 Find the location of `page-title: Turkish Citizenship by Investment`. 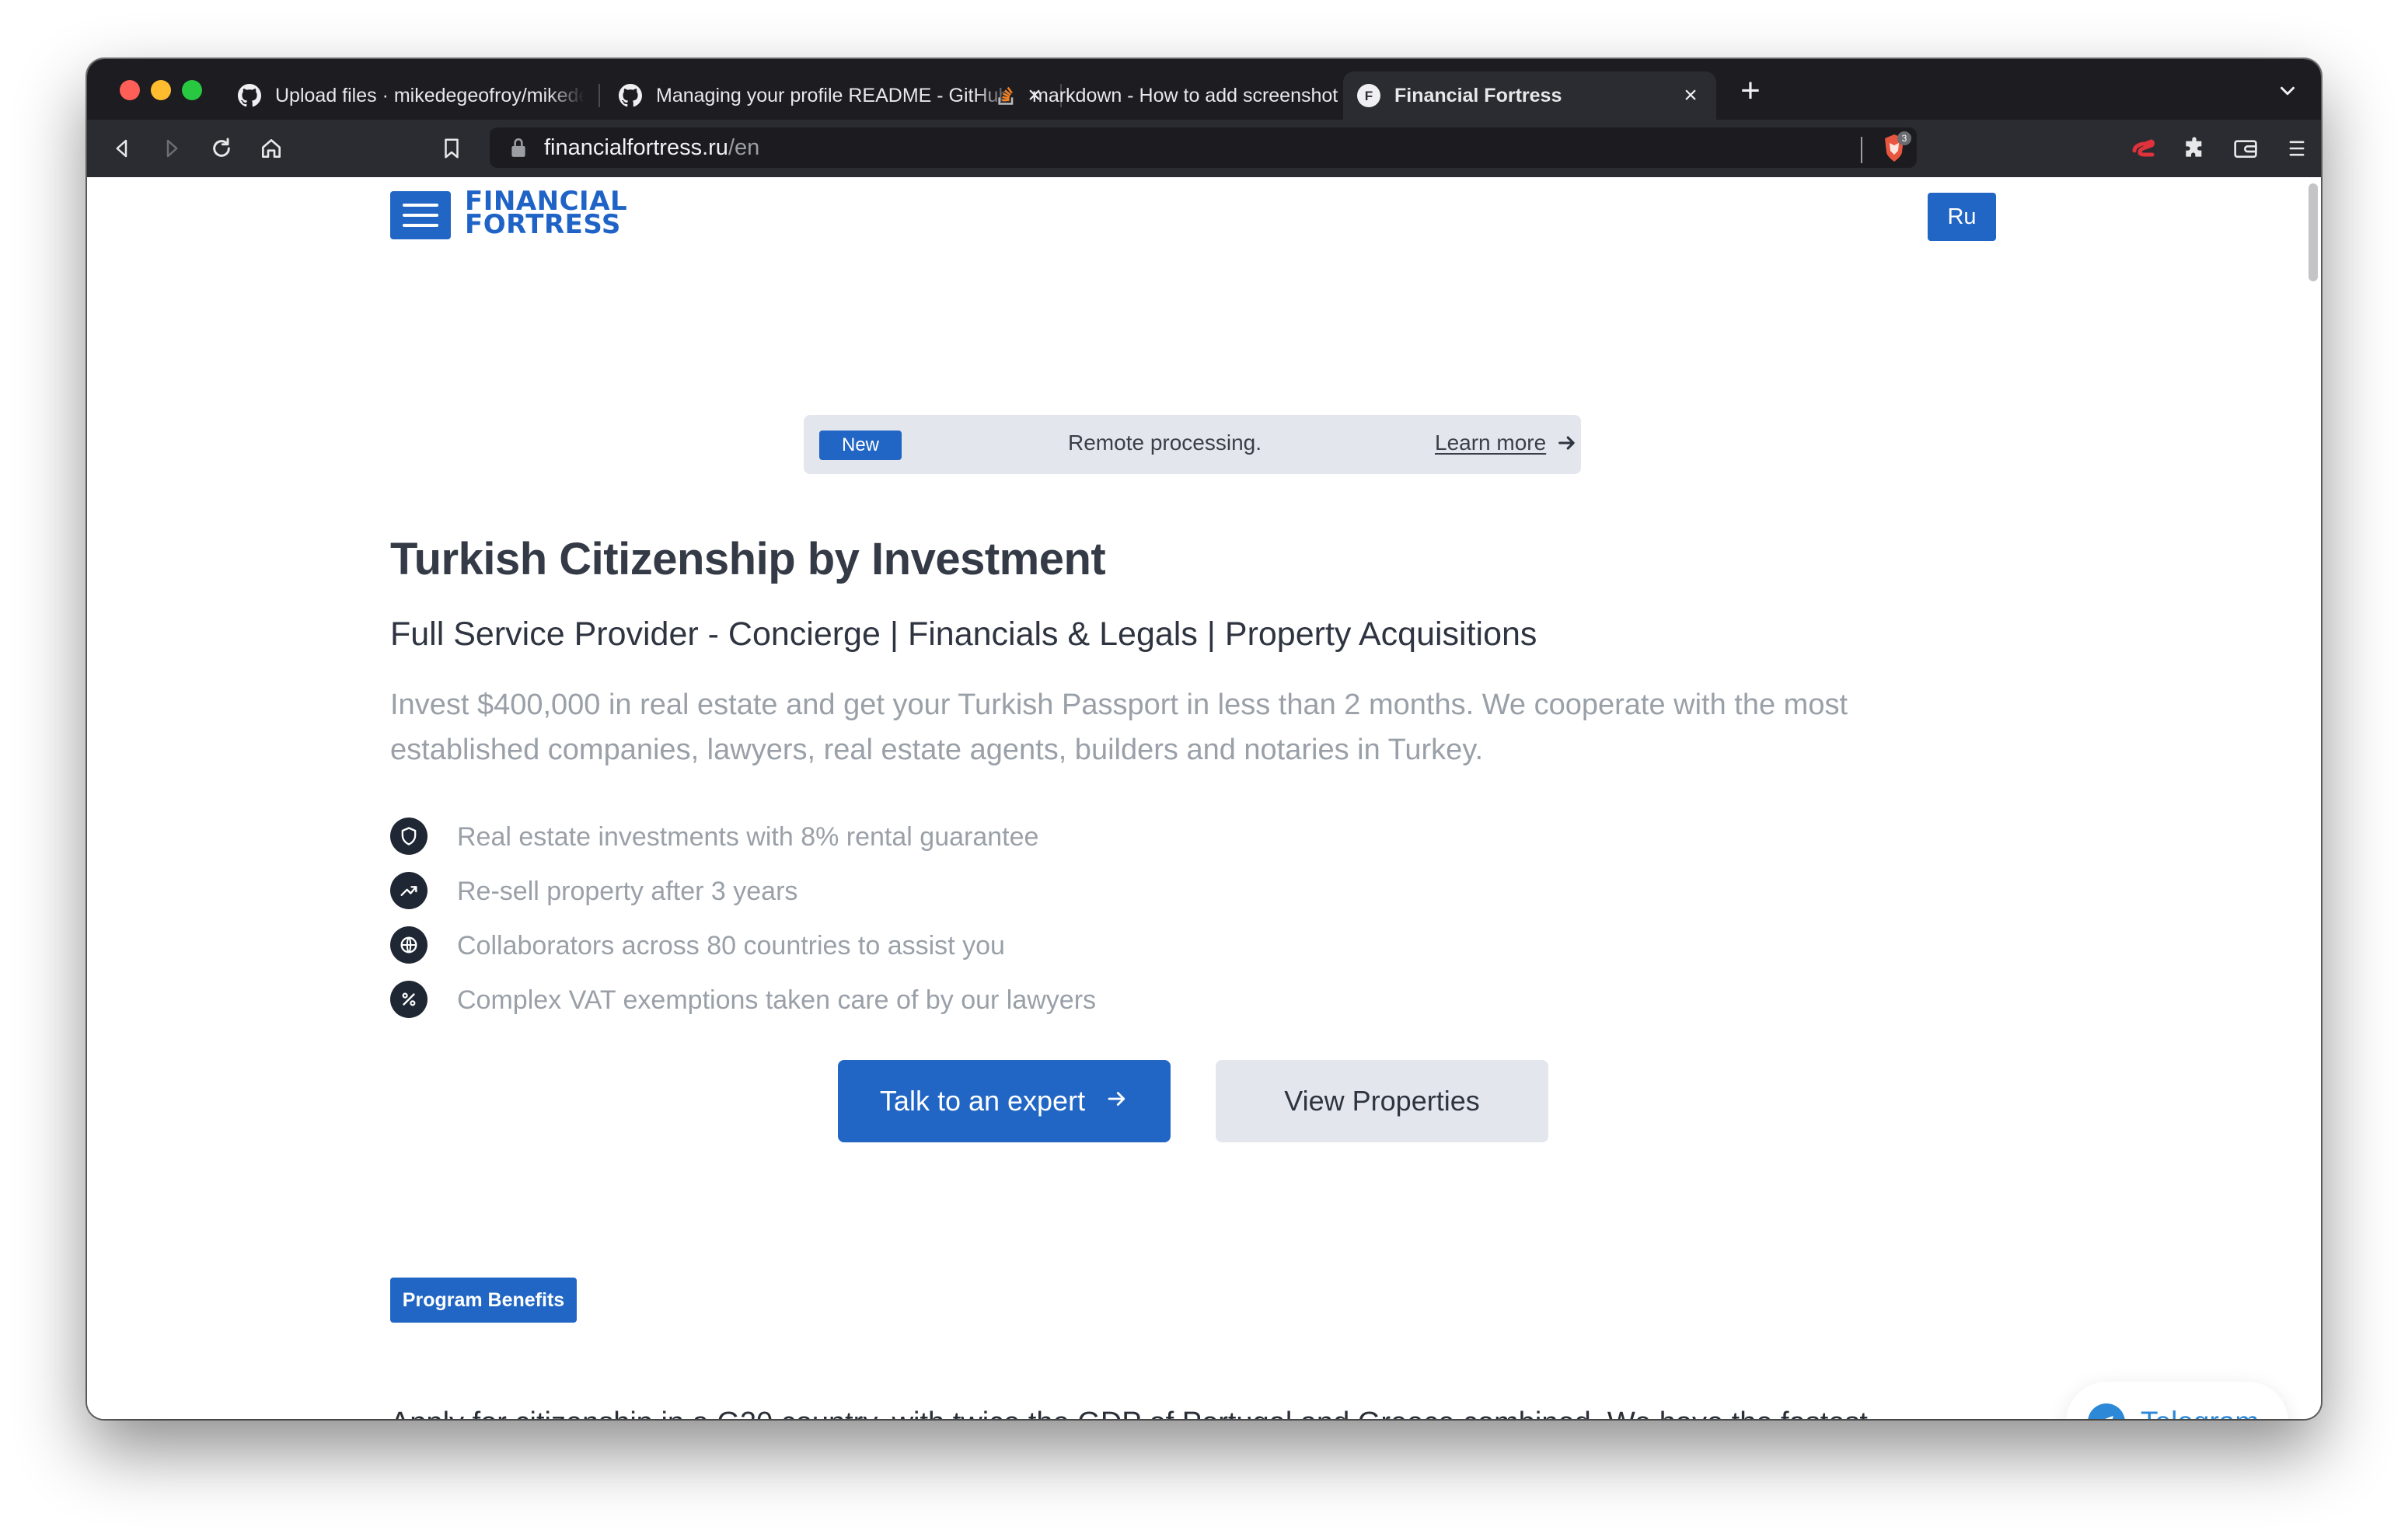

page-title: Turkish Citizenship by Investment is located at coordinates (748, 559).